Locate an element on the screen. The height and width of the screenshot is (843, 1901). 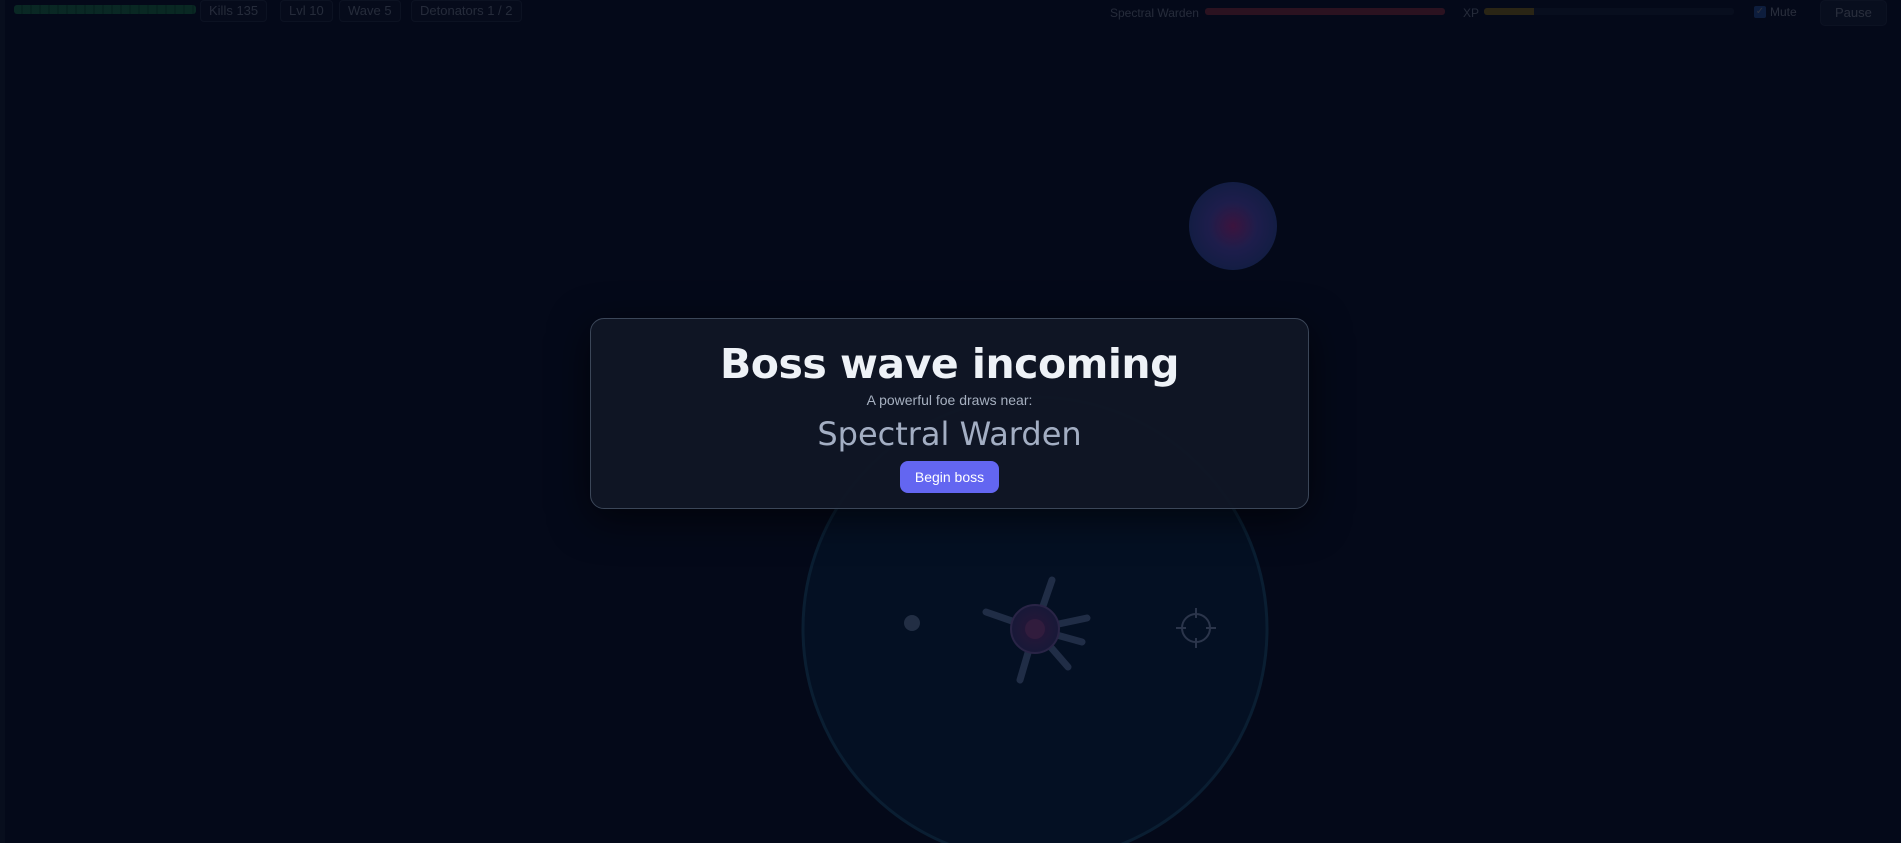
dialog-subtitle: A powerful foe draws near: is located at coordinates (949, 400).